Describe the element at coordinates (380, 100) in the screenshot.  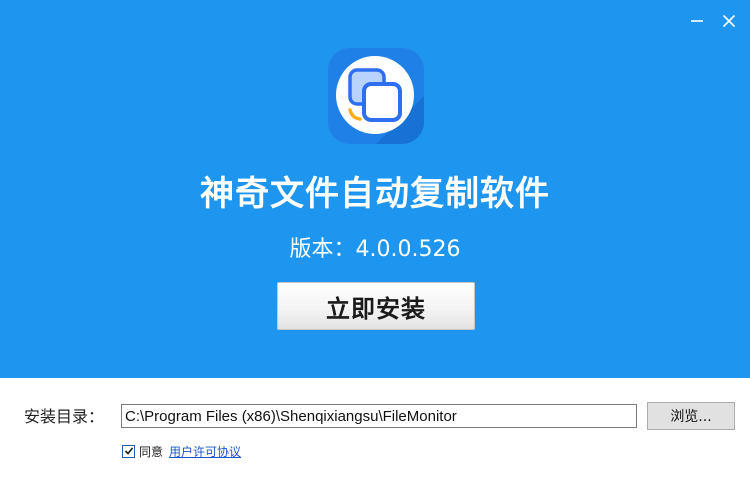
I see `copy-squares-icon` at that location.